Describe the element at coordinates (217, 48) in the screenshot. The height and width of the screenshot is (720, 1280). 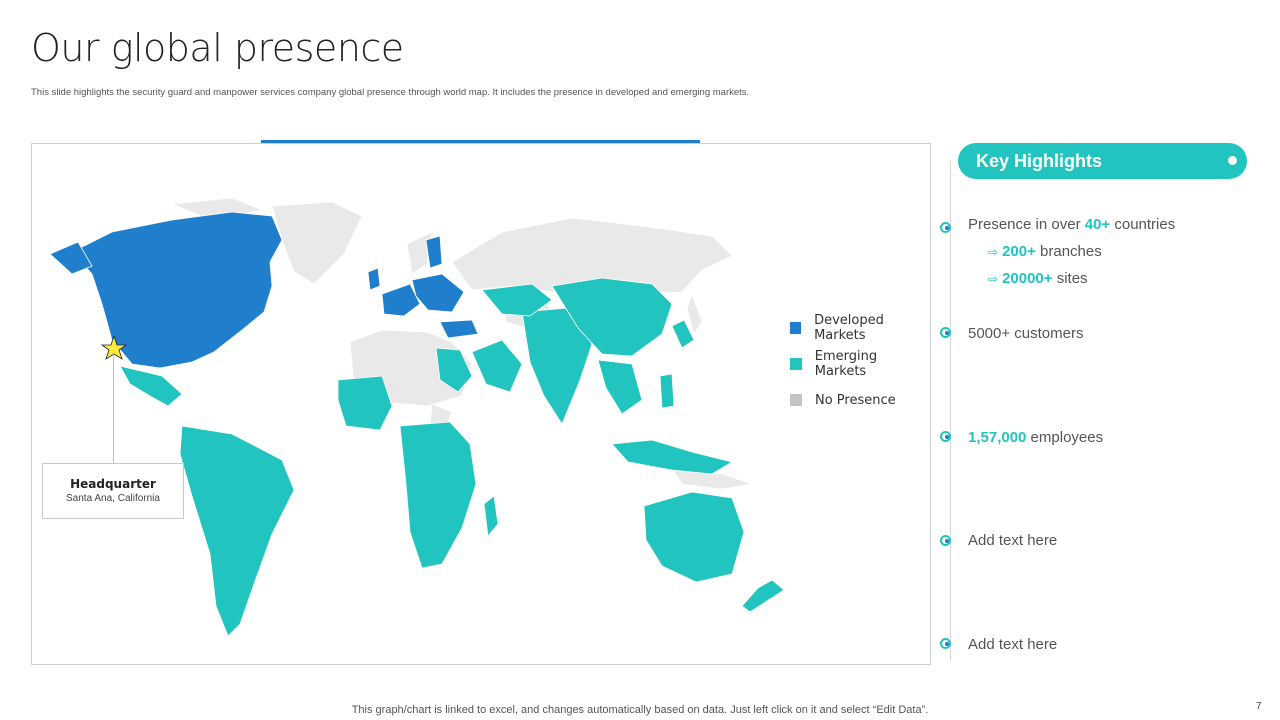
I see `slide-title: Our global presence` at that location.